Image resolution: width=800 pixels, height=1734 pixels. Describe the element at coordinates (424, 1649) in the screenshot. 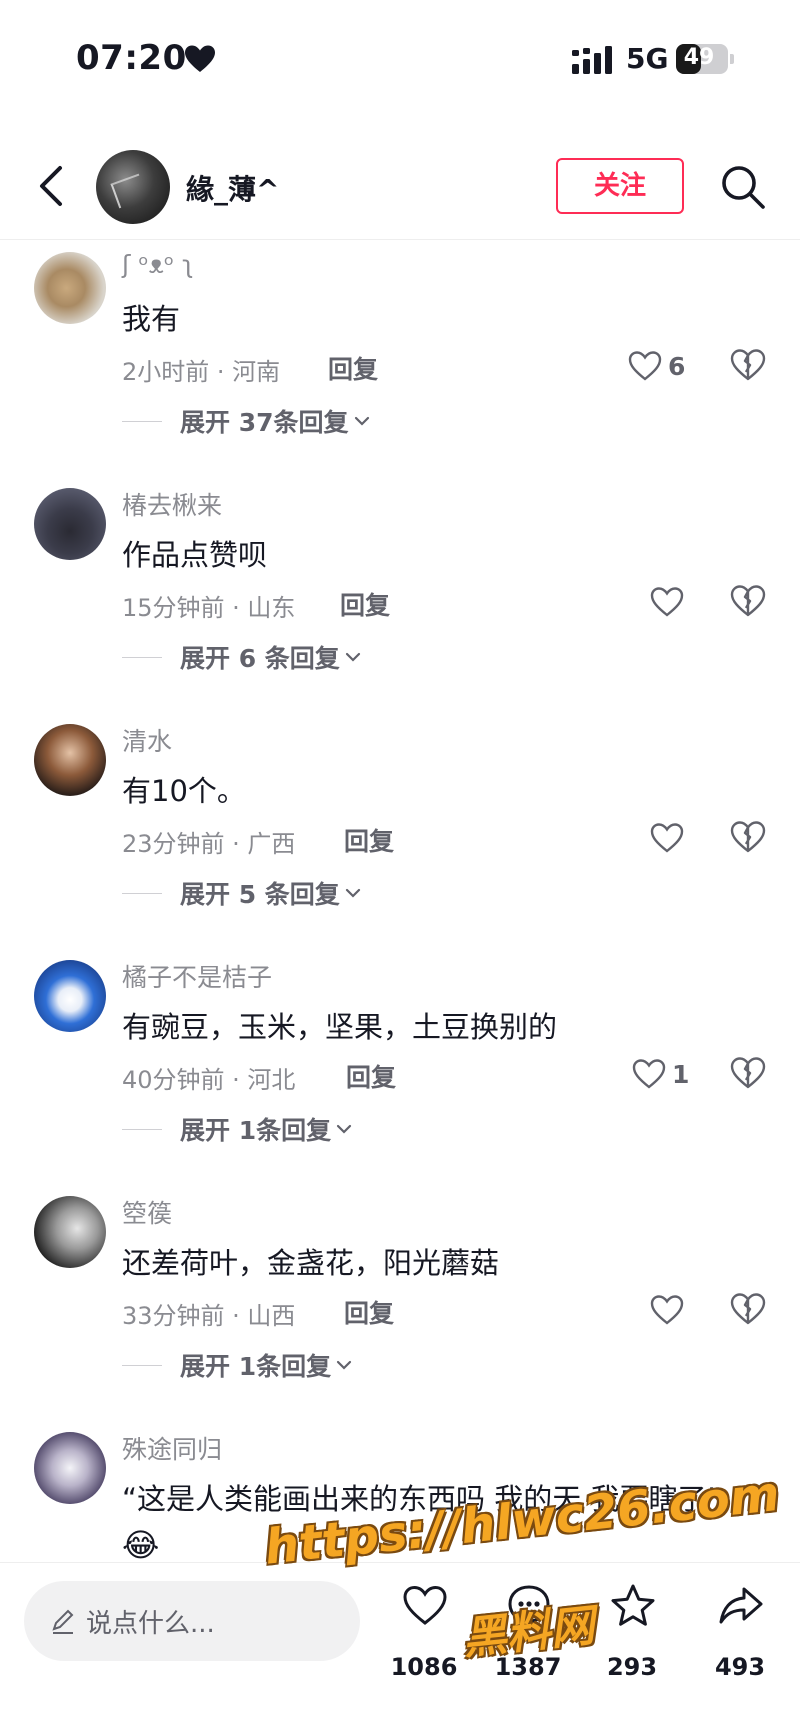

I see `like-action: 1086` at that location.